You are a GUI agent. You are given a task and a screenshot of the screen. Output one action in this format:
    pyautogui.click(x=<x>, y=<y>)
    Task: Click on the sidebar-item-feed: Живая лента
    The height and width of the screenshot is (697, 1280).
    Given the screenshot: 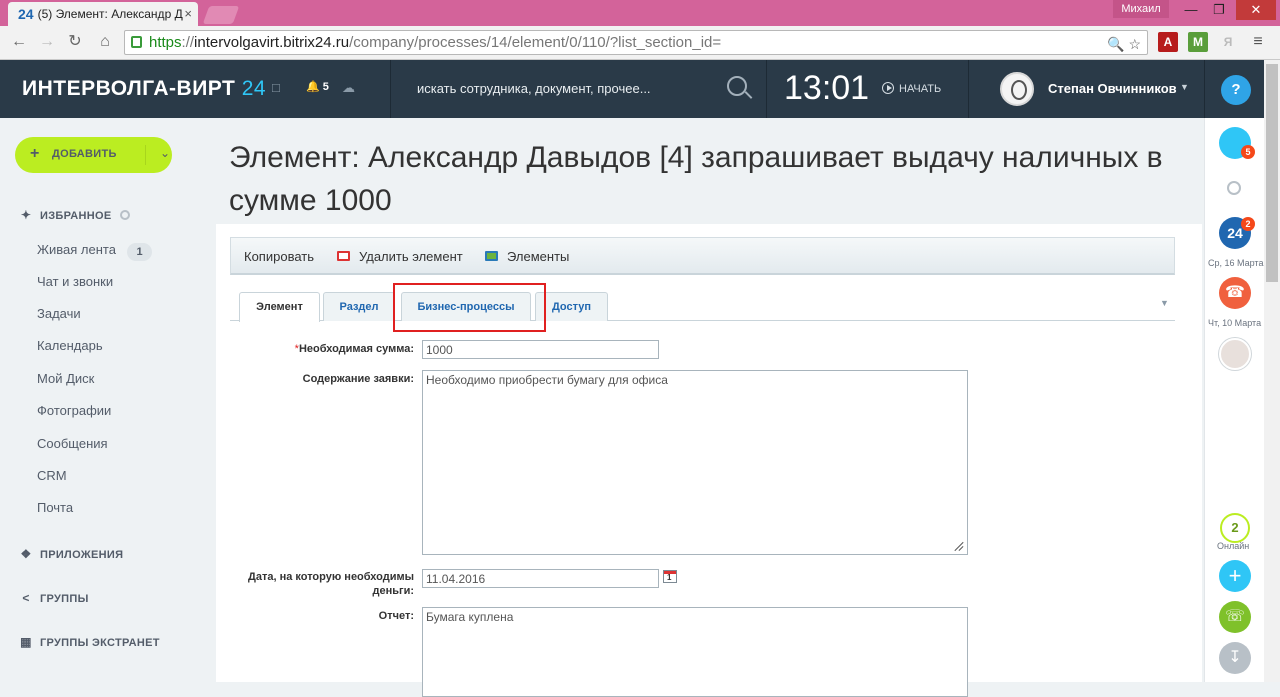 What is the action you would take?
    pyautogui.click(x=76, y=249)
    